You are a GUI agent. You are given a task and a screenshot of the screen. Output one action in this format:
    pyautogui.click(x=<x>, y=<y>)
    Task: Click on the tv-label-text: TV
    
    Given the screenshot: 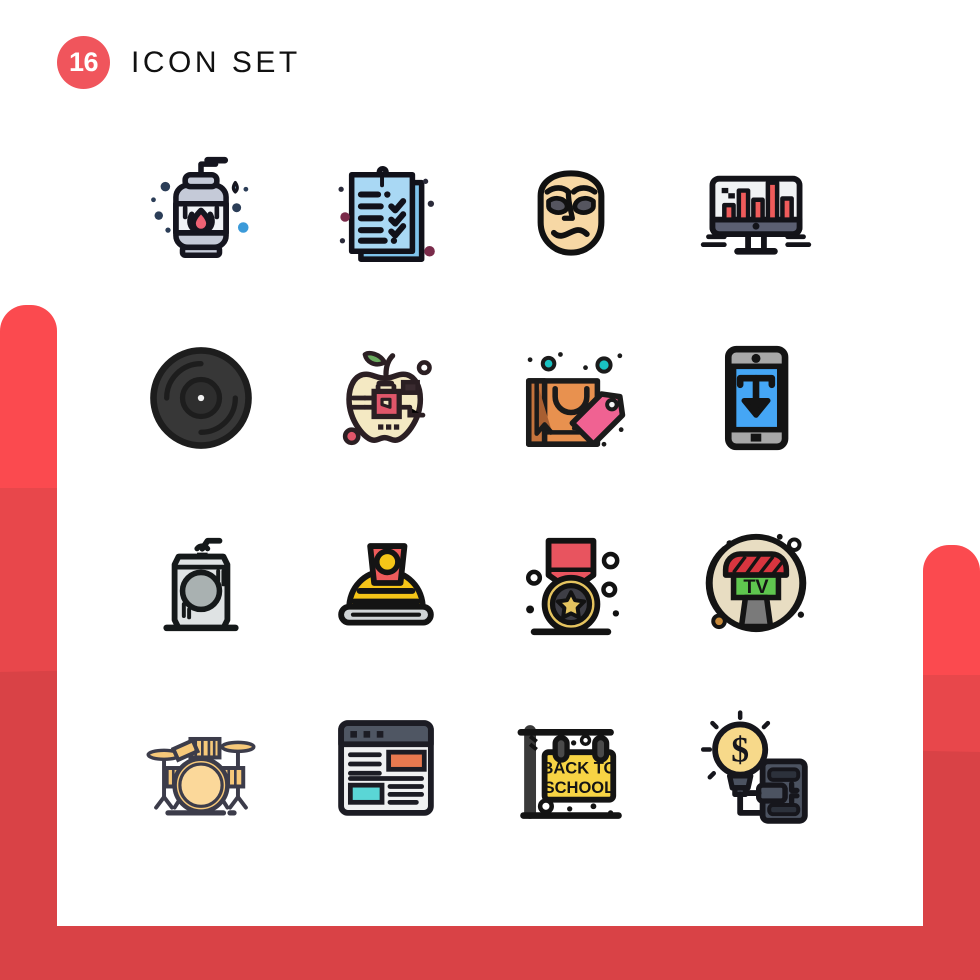 What is the action you would take?
    pyautogui.click(x=756, y=586)
    